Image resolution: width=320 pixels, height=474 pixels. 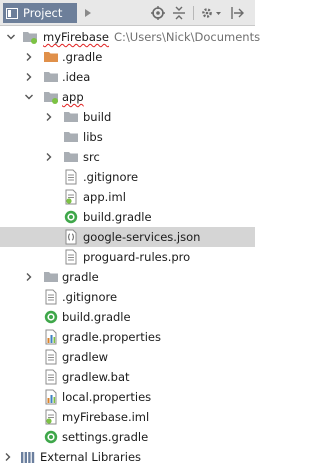 I want to click on project-view-tab: Project, so click(x=40, y=13).